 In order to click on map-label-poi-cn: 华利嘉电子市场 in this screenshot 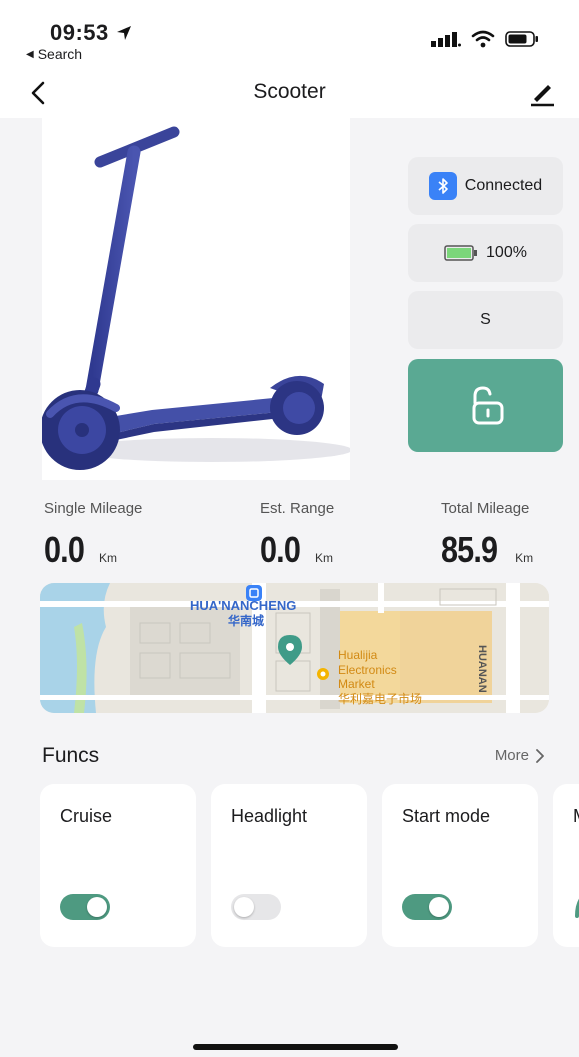, I will do `click(380, 699)`.